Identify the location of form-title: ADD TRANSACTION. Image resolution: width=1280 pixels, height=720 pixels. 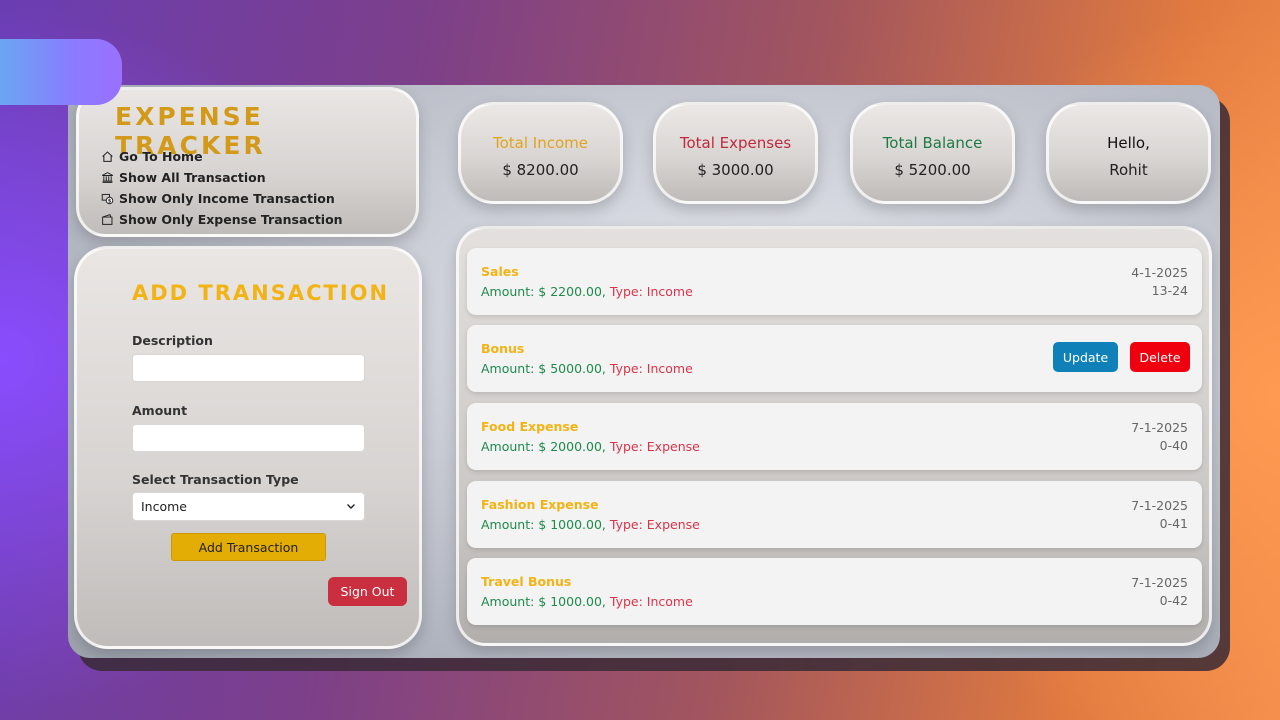
(261, 293).